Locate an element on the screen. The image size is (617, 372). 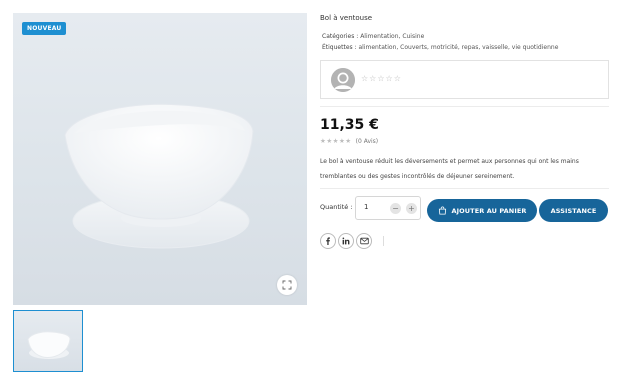
new-badge: NOUVEAU is located at coordinates (44, 28).